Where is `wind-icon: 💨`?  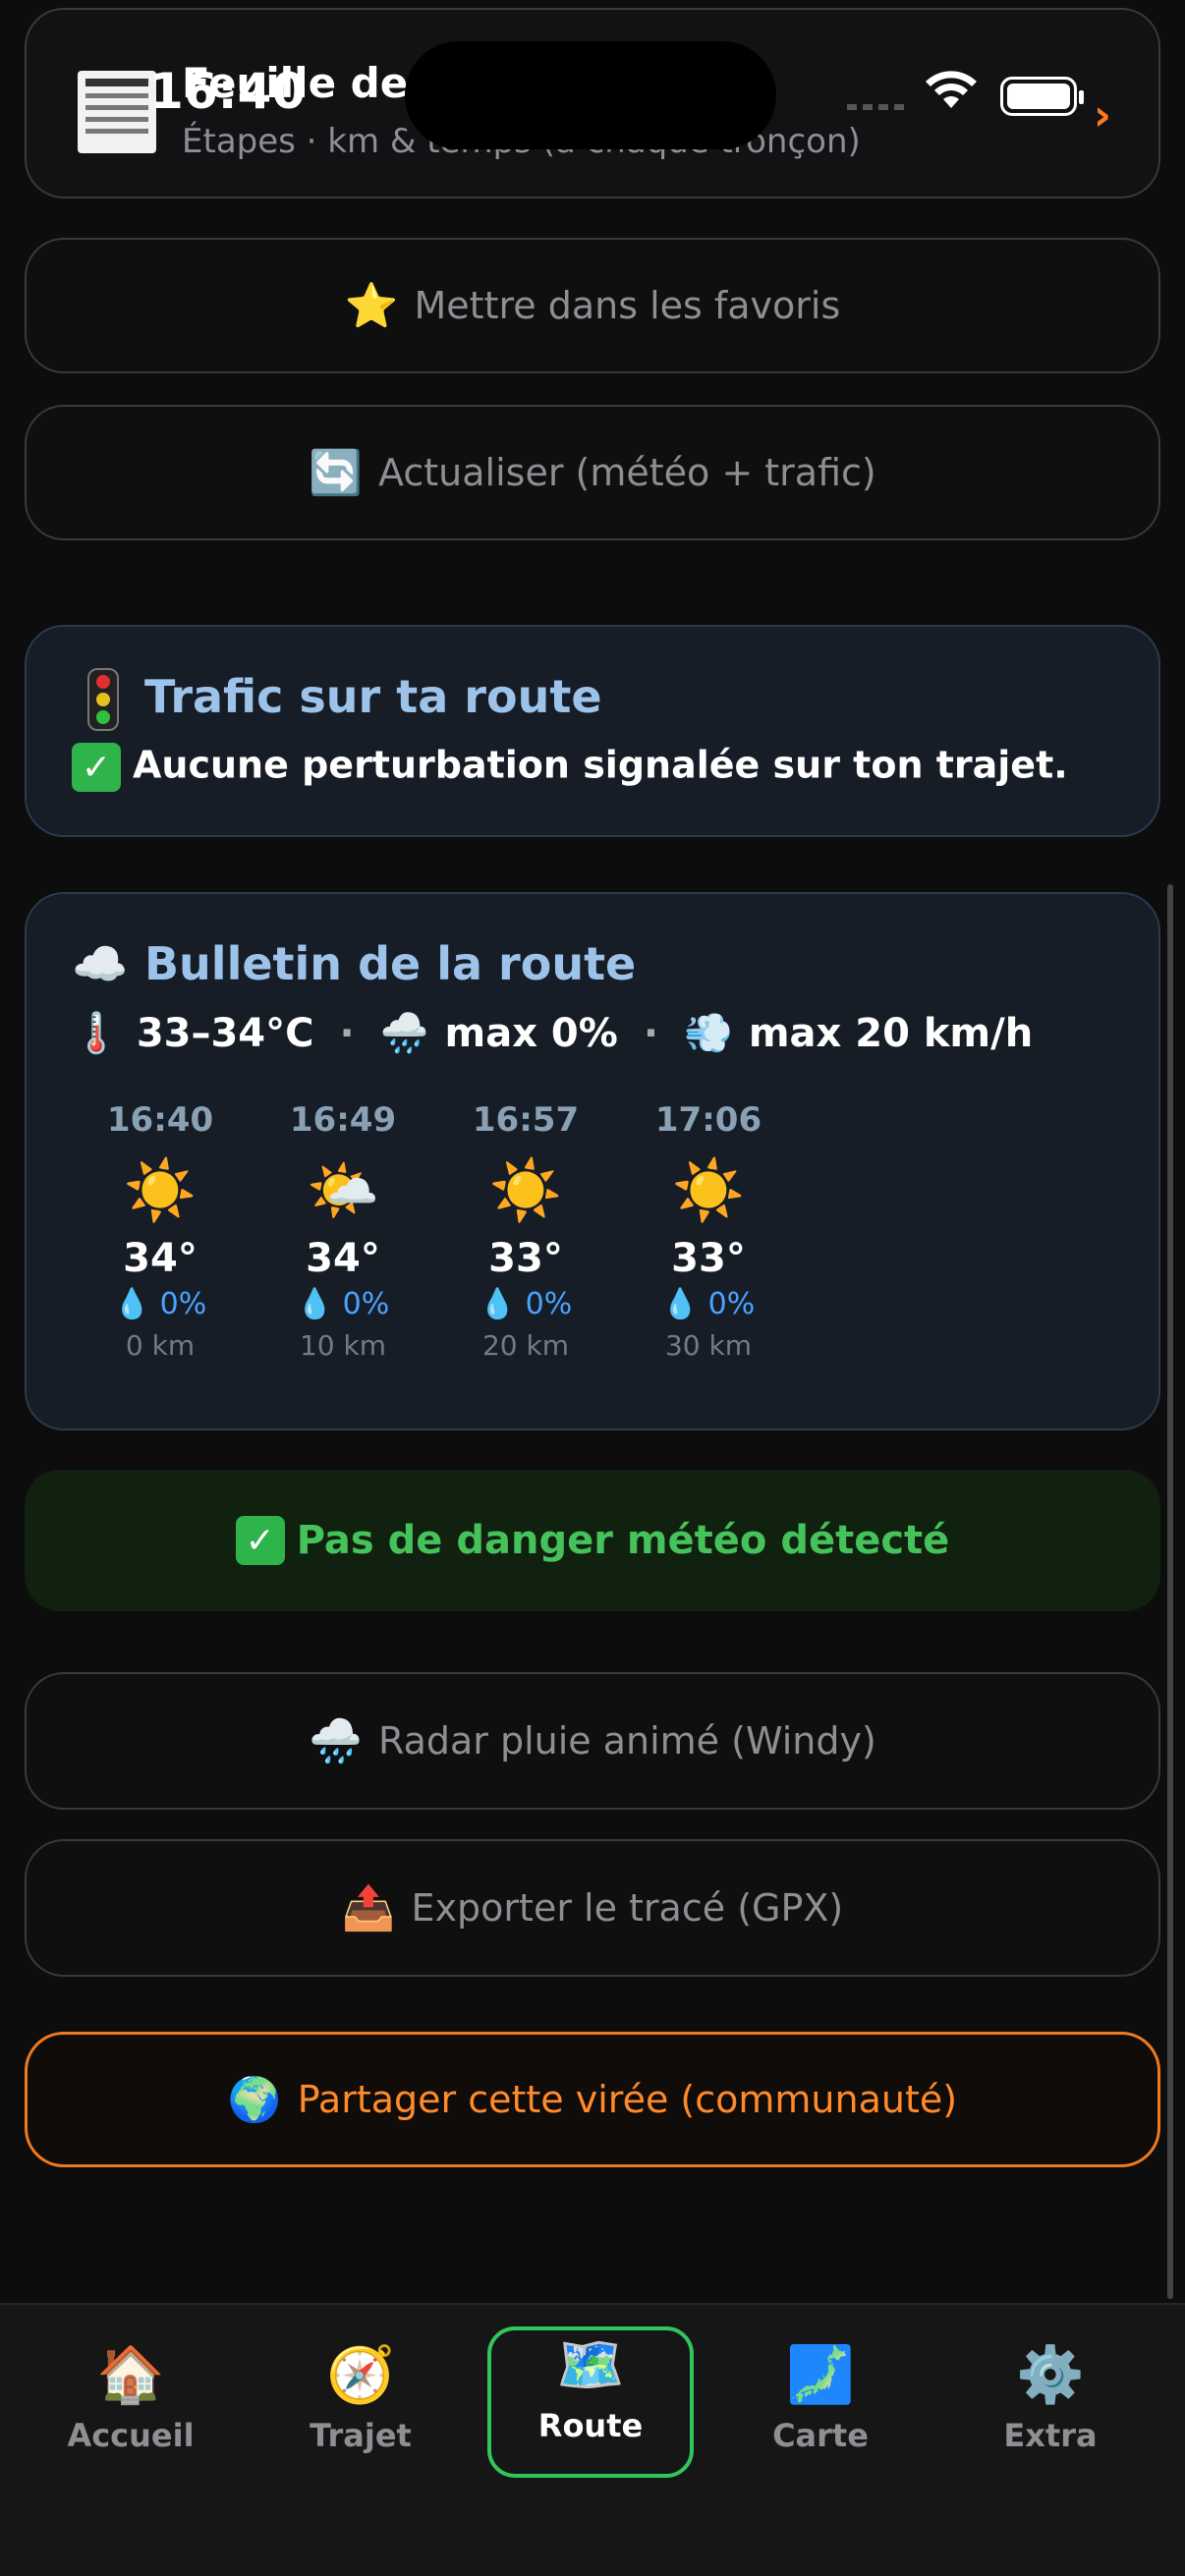
wind-icon: 💨 is located at coordinates (709, 1033).